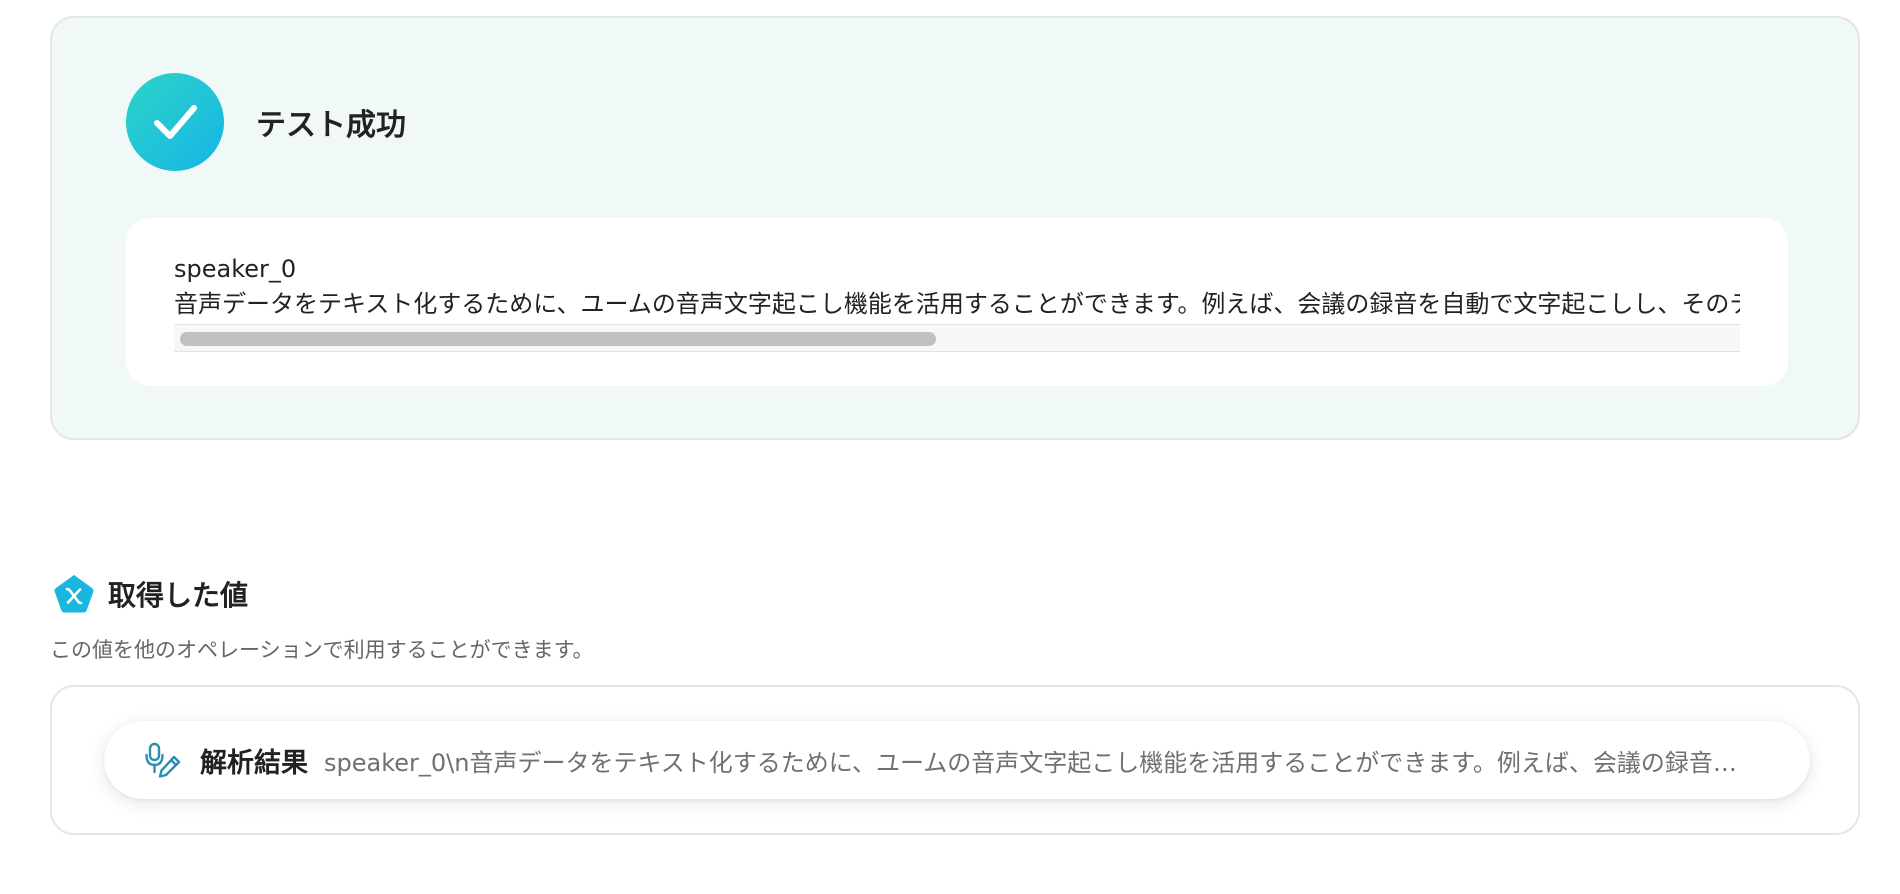  What do you see at coordinates (957, 338) in the screenshot?
I see `horizontal-scrollbar` at bounding box center [957, 338].